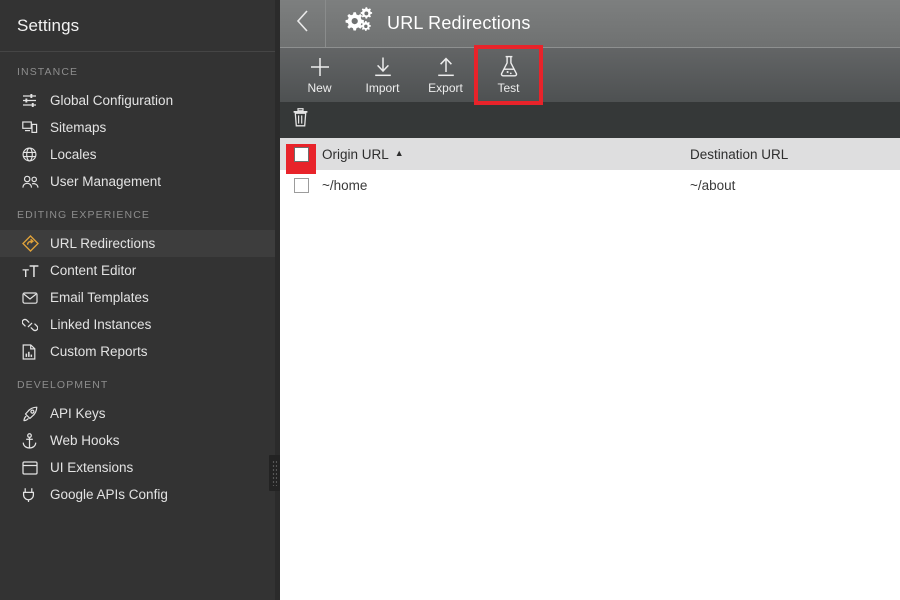 This screenshot has width=900, height=600. I want to click on page-title: URL Redirections, so click(459, 23).